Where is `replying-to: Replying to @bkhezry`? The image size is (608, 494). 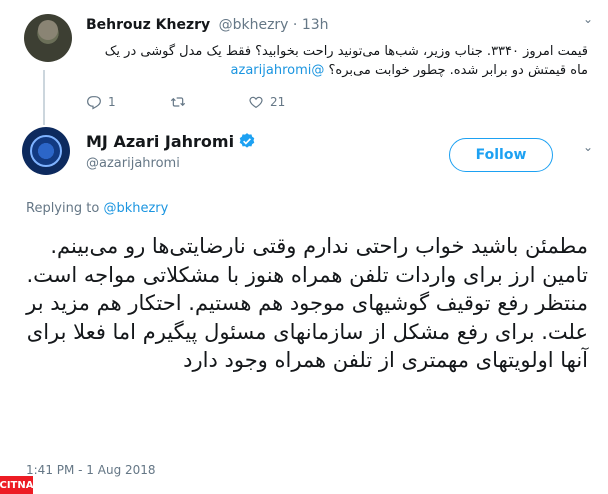 replying-to: Replying to @bkhezry is located at coordinates (97, 208).